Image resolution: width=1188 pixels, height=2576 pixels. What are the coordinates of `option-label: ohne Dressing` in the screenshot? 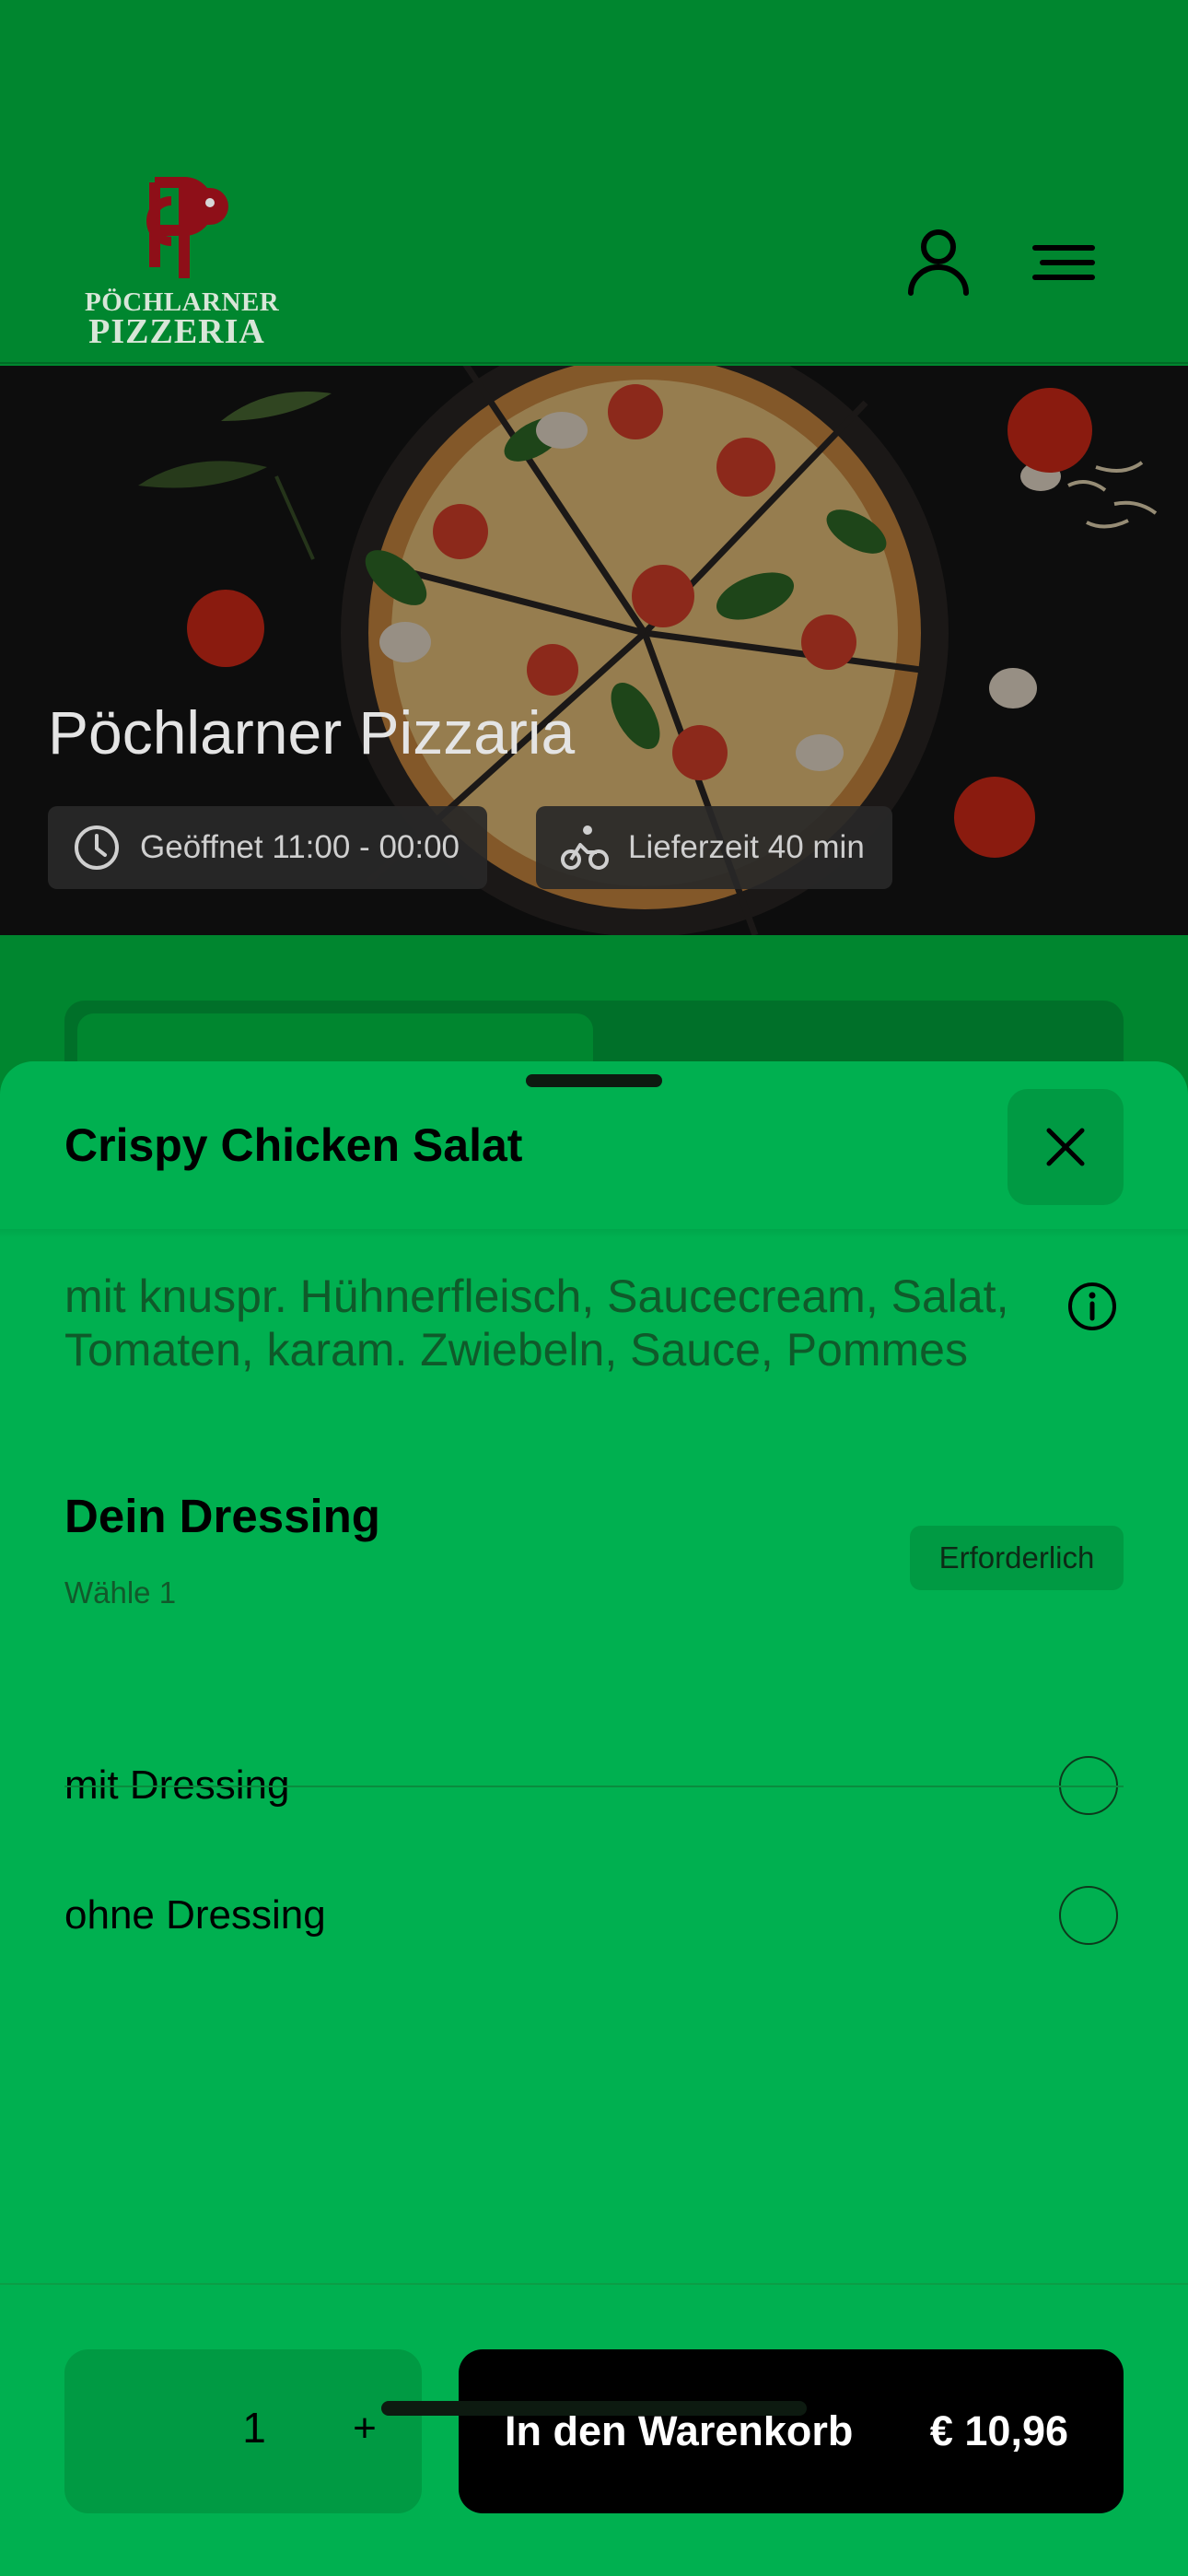 It's located at (195, 1915).